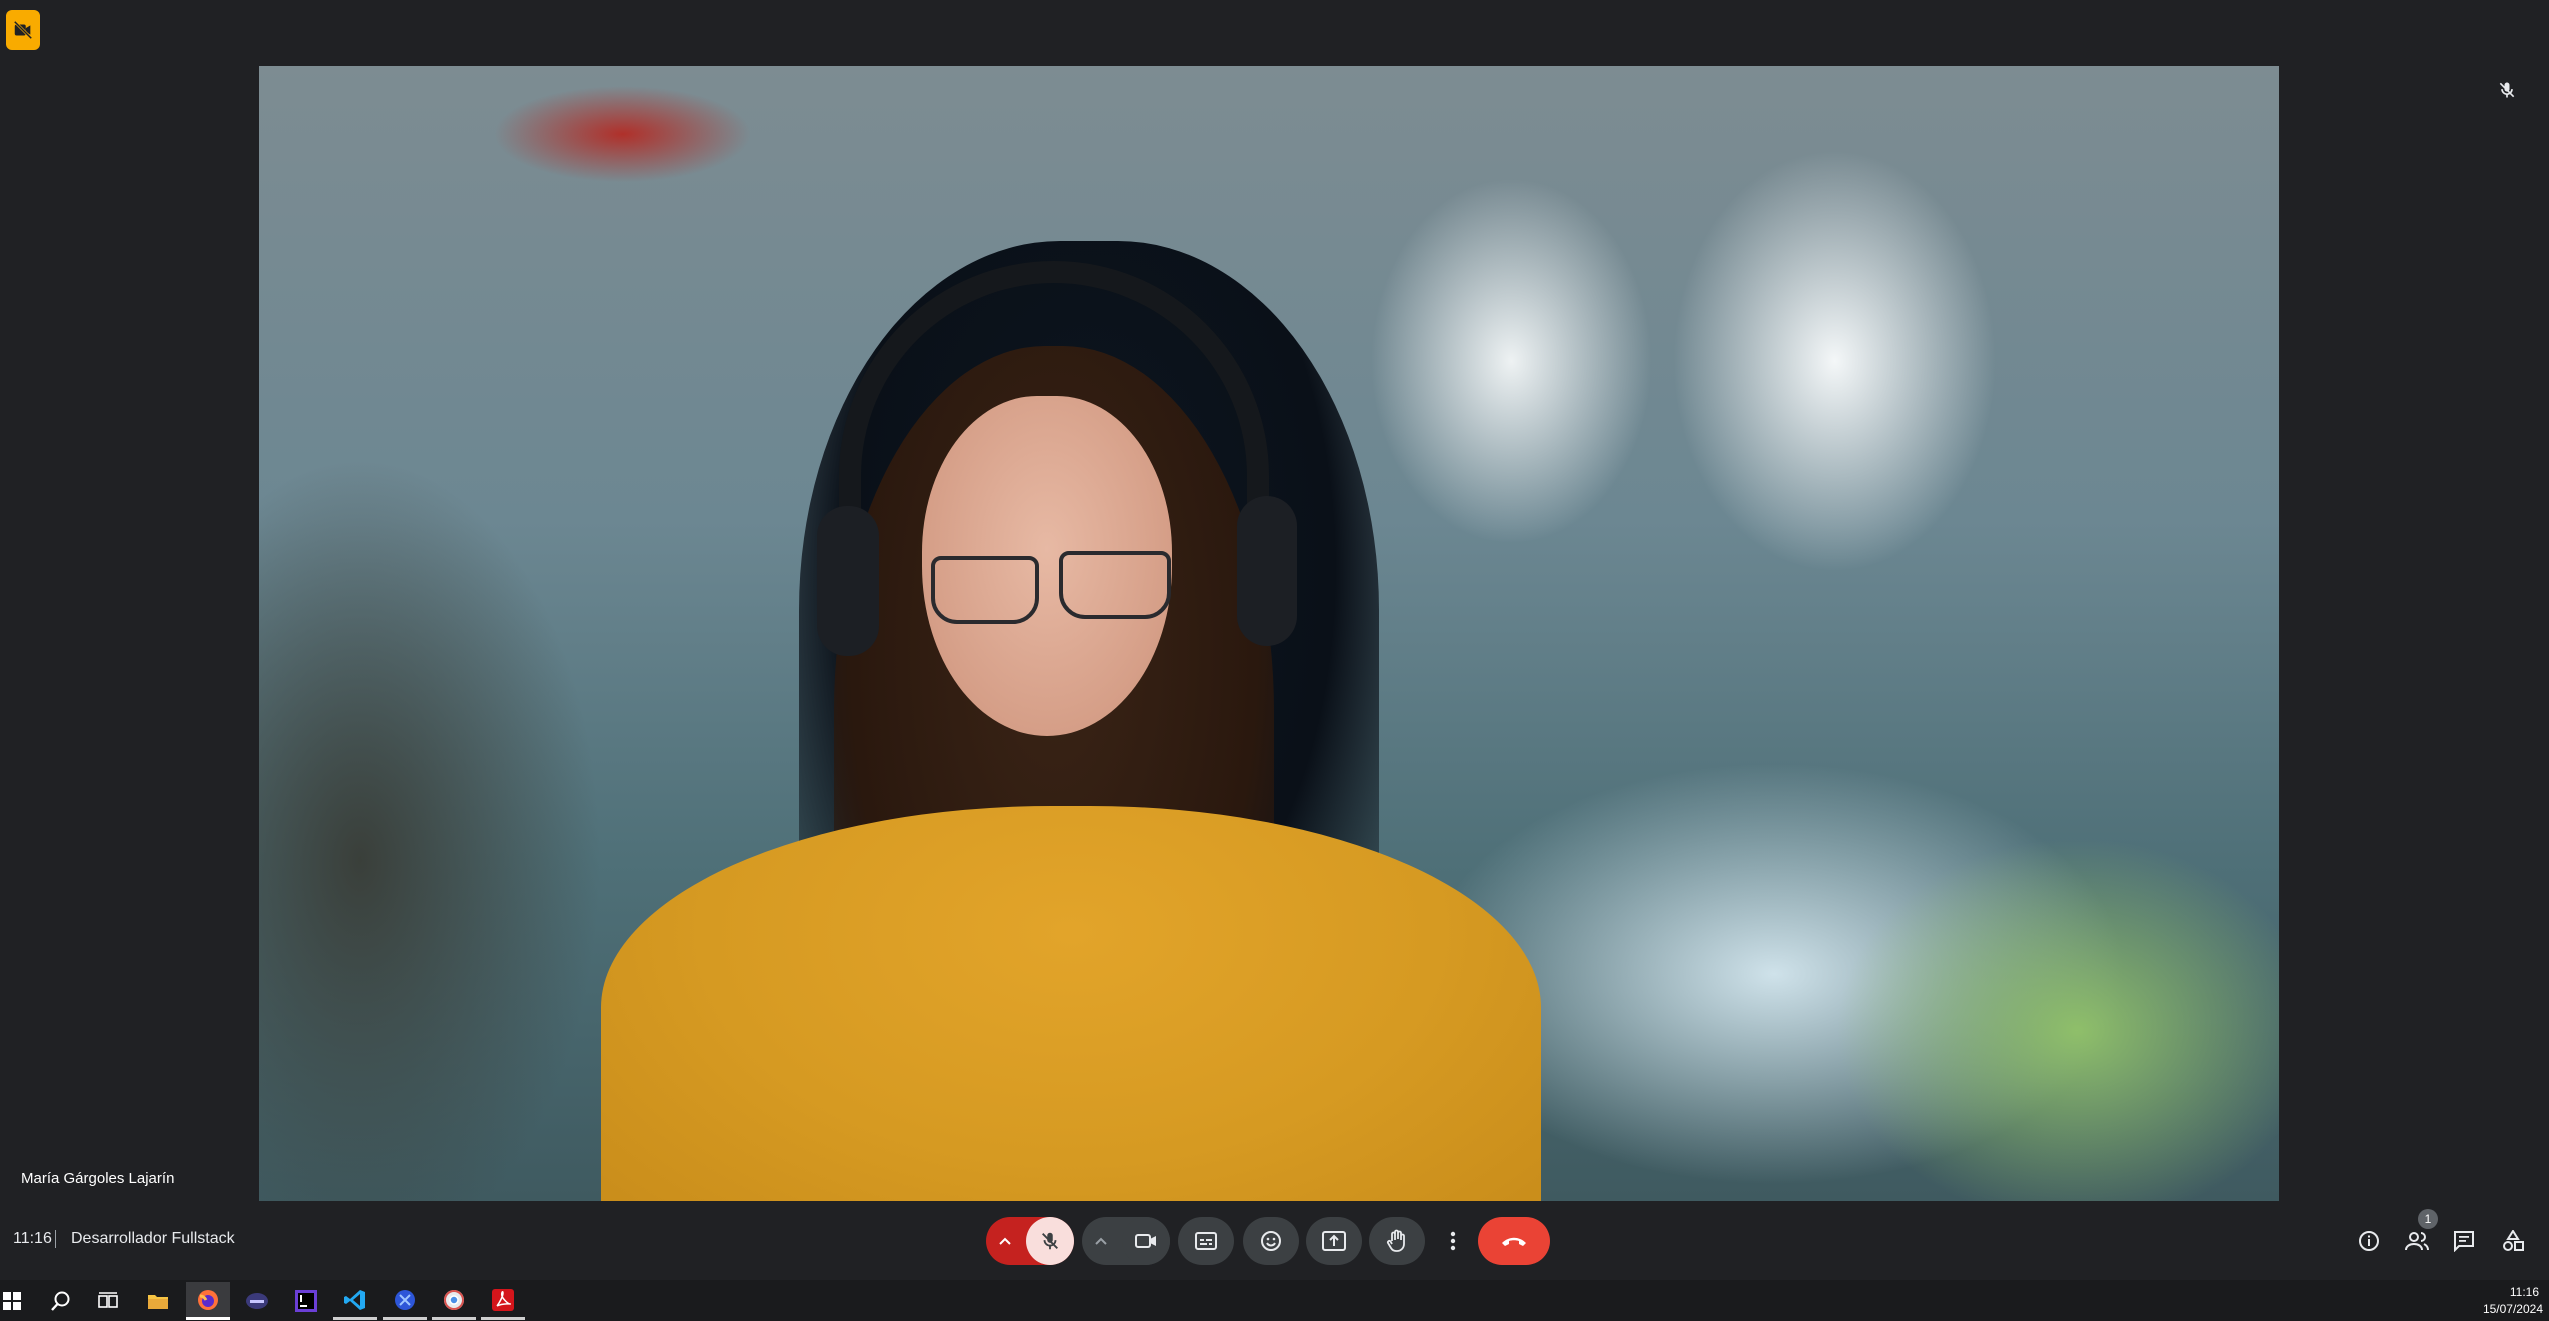 Image resolution: width=2549 pixels, height=1321 pixels. I want to click on captions-button, so click(1206, 1241).